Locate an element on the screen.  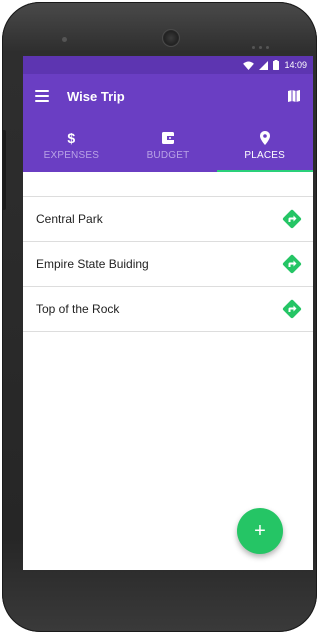
phone-sensor is located at coordinates (64, 39).